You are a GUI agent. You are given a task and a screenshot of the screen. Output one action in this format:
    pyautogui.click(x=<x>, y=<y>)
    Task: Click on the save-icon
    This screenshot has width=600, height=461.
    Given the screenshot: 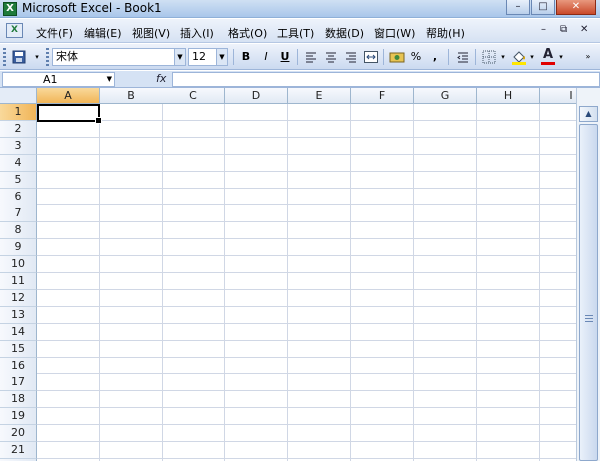 What is the action you would take?
    pyautogui.click(x=19, y=57)
    